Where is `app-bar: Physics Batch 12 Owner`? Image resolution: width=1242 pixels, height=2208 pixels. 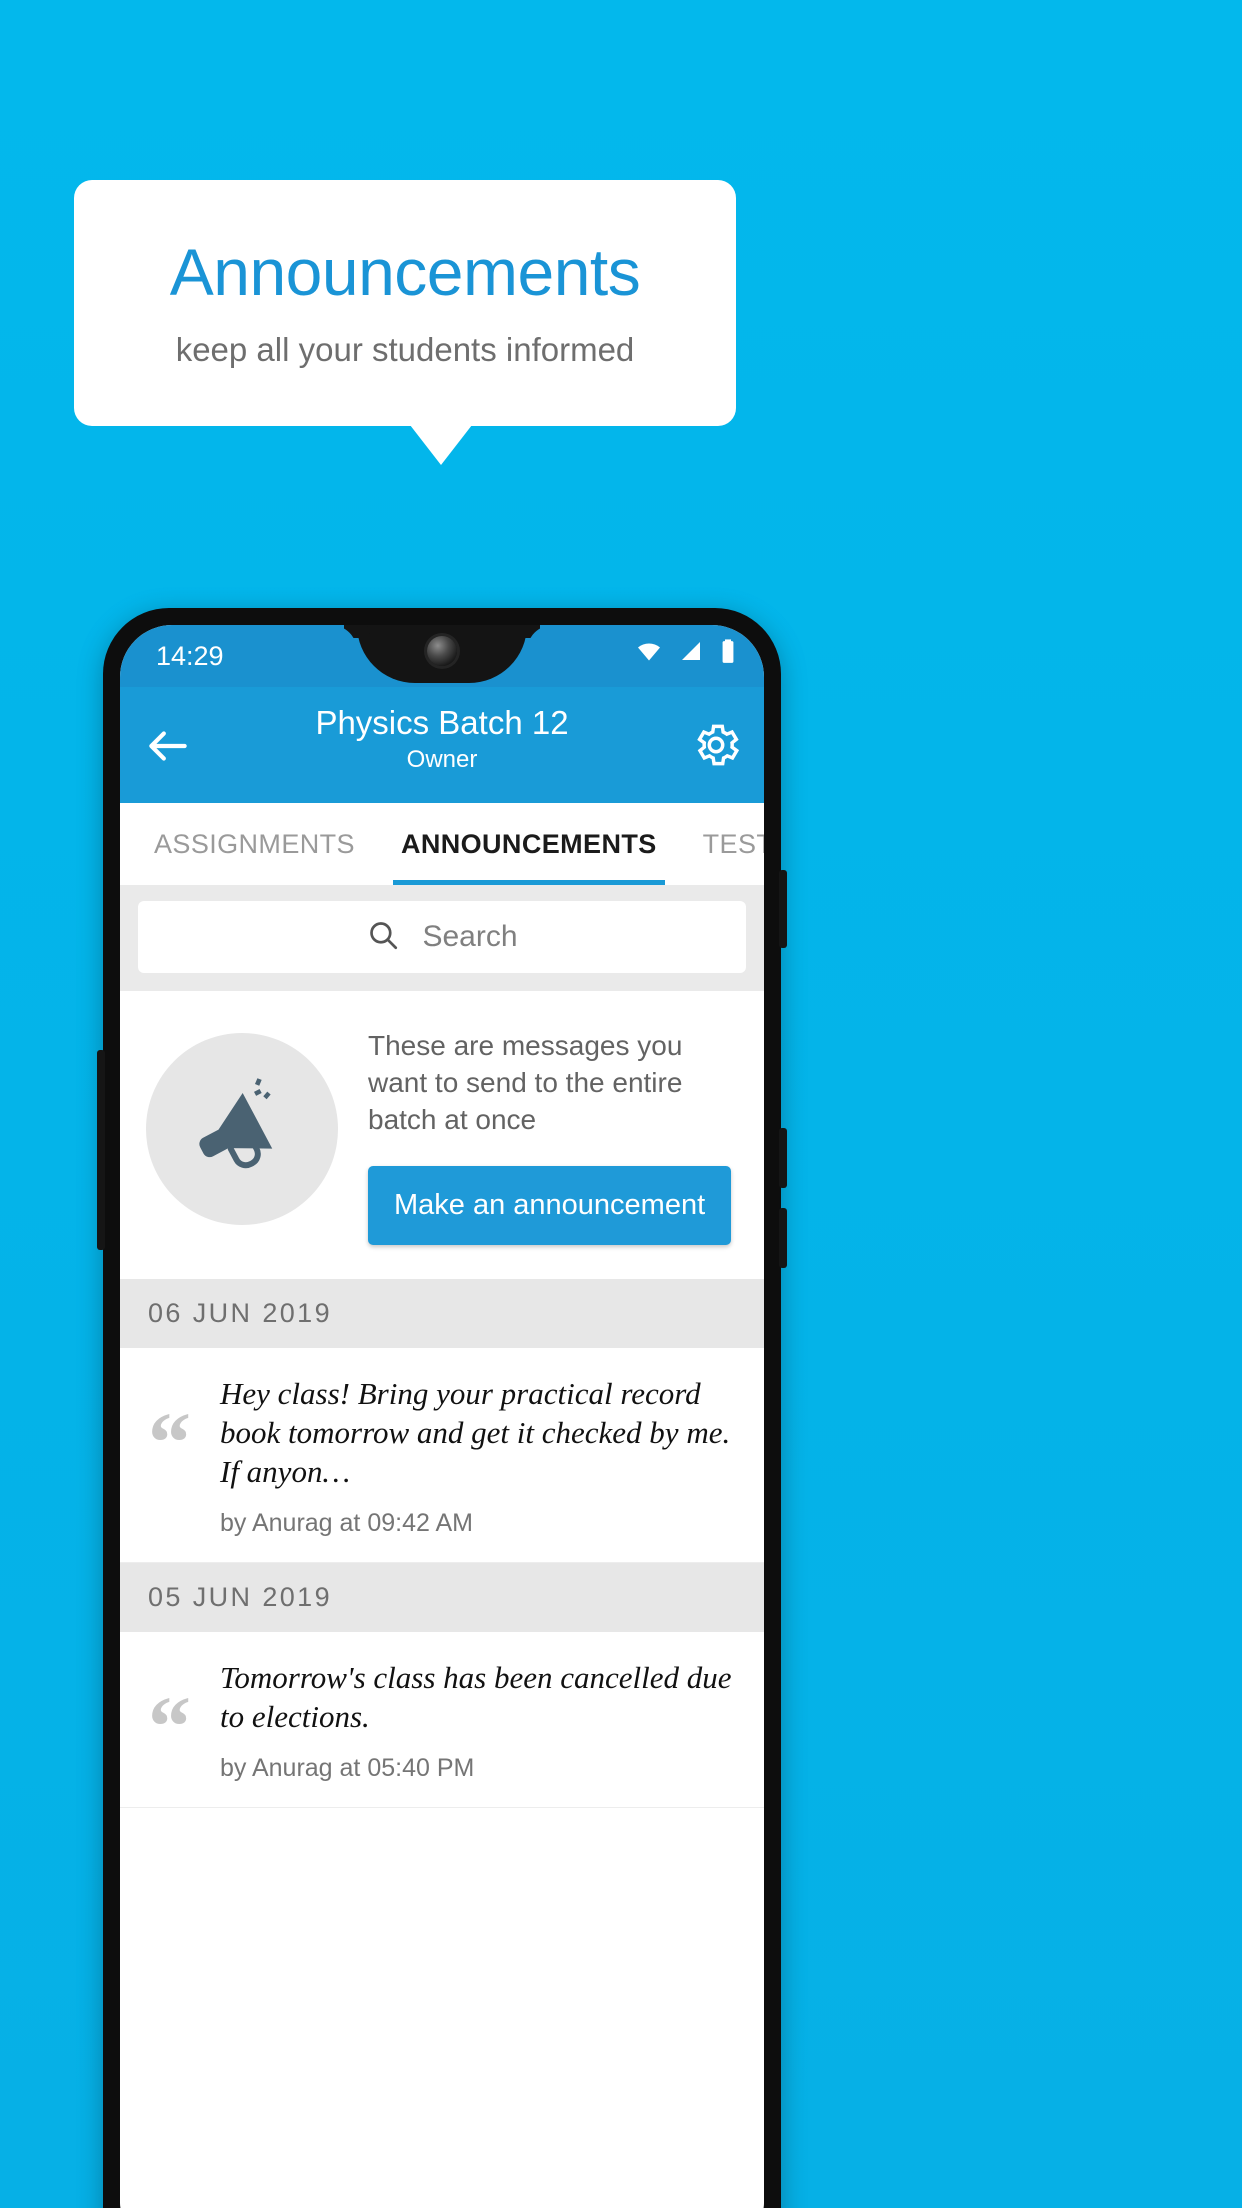 app-bar: Physics Batch 12 Owner is located at coordinates (442, 745).